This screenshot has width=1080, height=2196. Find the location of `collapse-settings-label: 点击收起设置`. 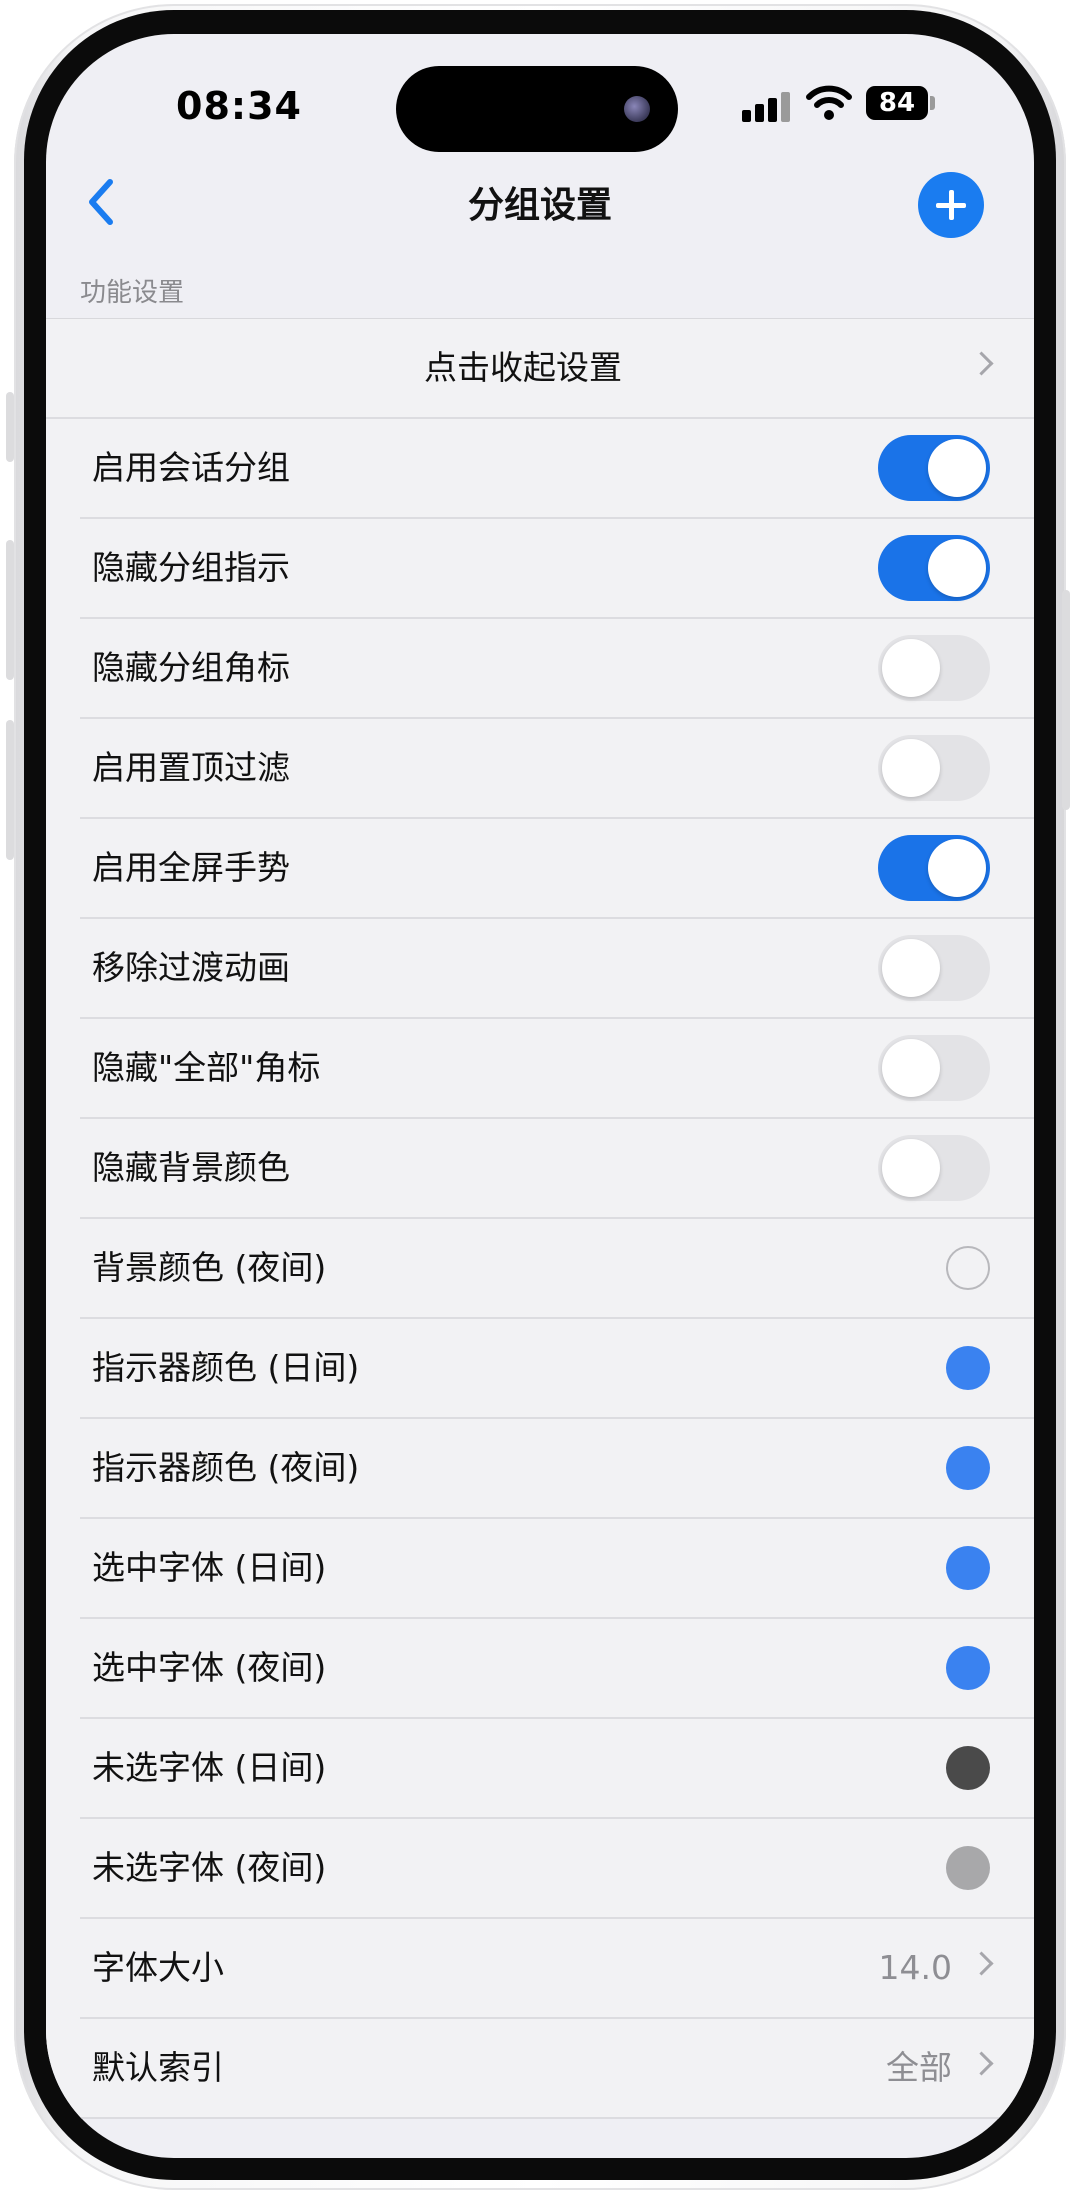

collapse-settings-label: 点击收起设置 is located at coordinates (523, 367).